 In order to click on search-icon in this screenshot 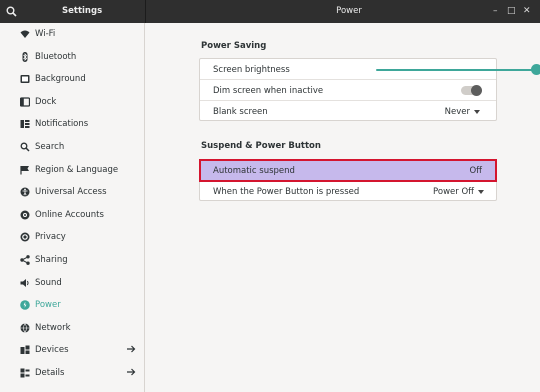, I will do `click(25, 147)`.